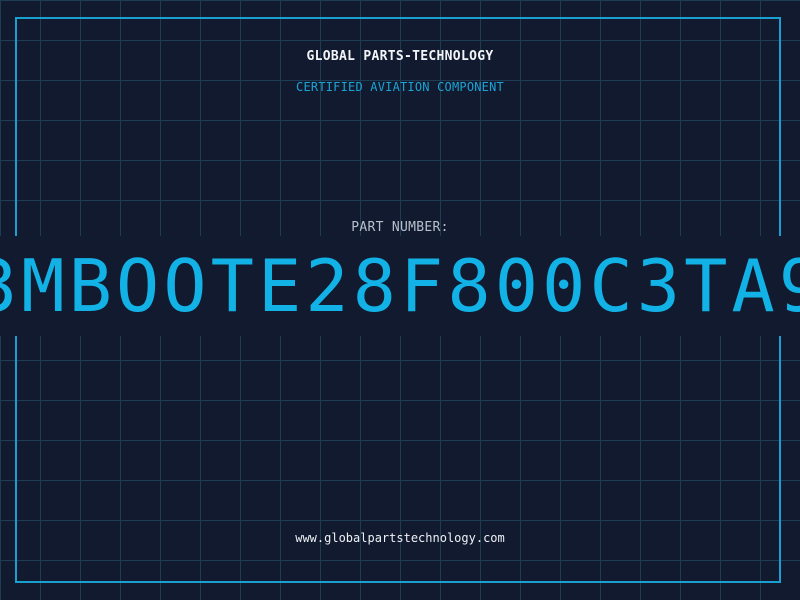 The width and height of the screenshot is (800, 600). What do you see at coordinates (400, 56) in the screenshot?
I see `company-name: GLOBAL PARTS-TECHNOLOGY` at bounding box center [400, 56].